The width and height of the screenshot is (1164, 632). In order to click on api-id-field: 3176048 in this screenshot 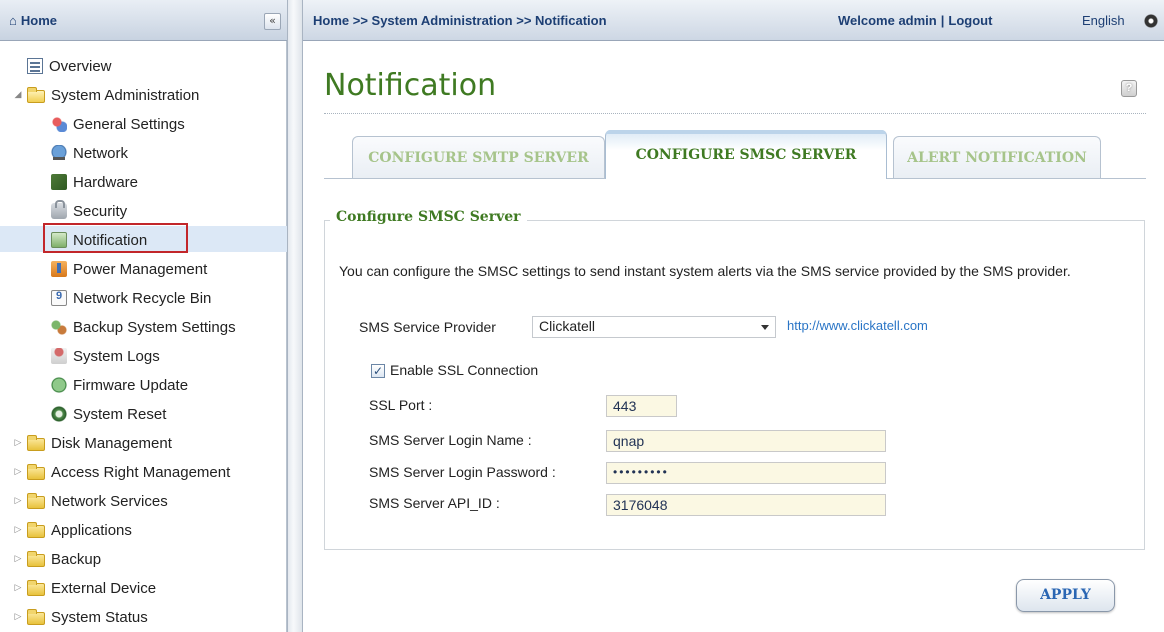, I will do `click(746, 505)`.